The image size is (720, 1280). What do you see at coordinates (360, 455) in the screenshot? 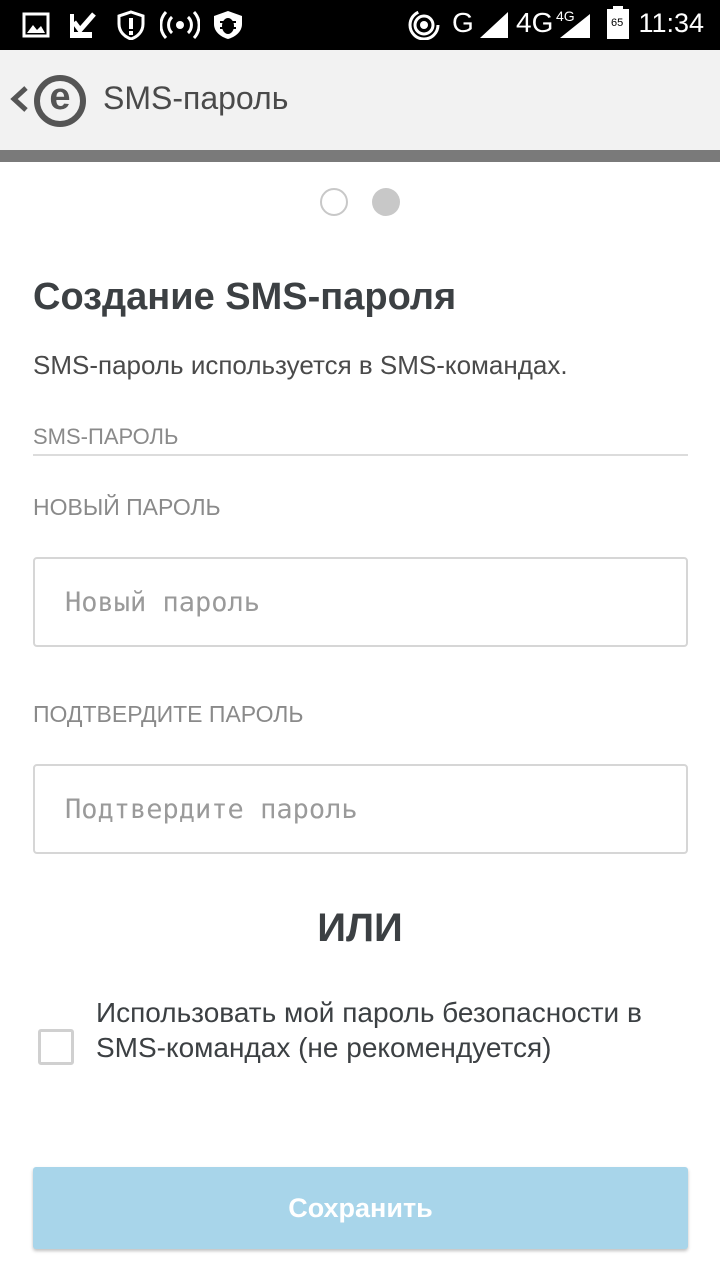
I see `section-divider` at bounding box center [360, 455].